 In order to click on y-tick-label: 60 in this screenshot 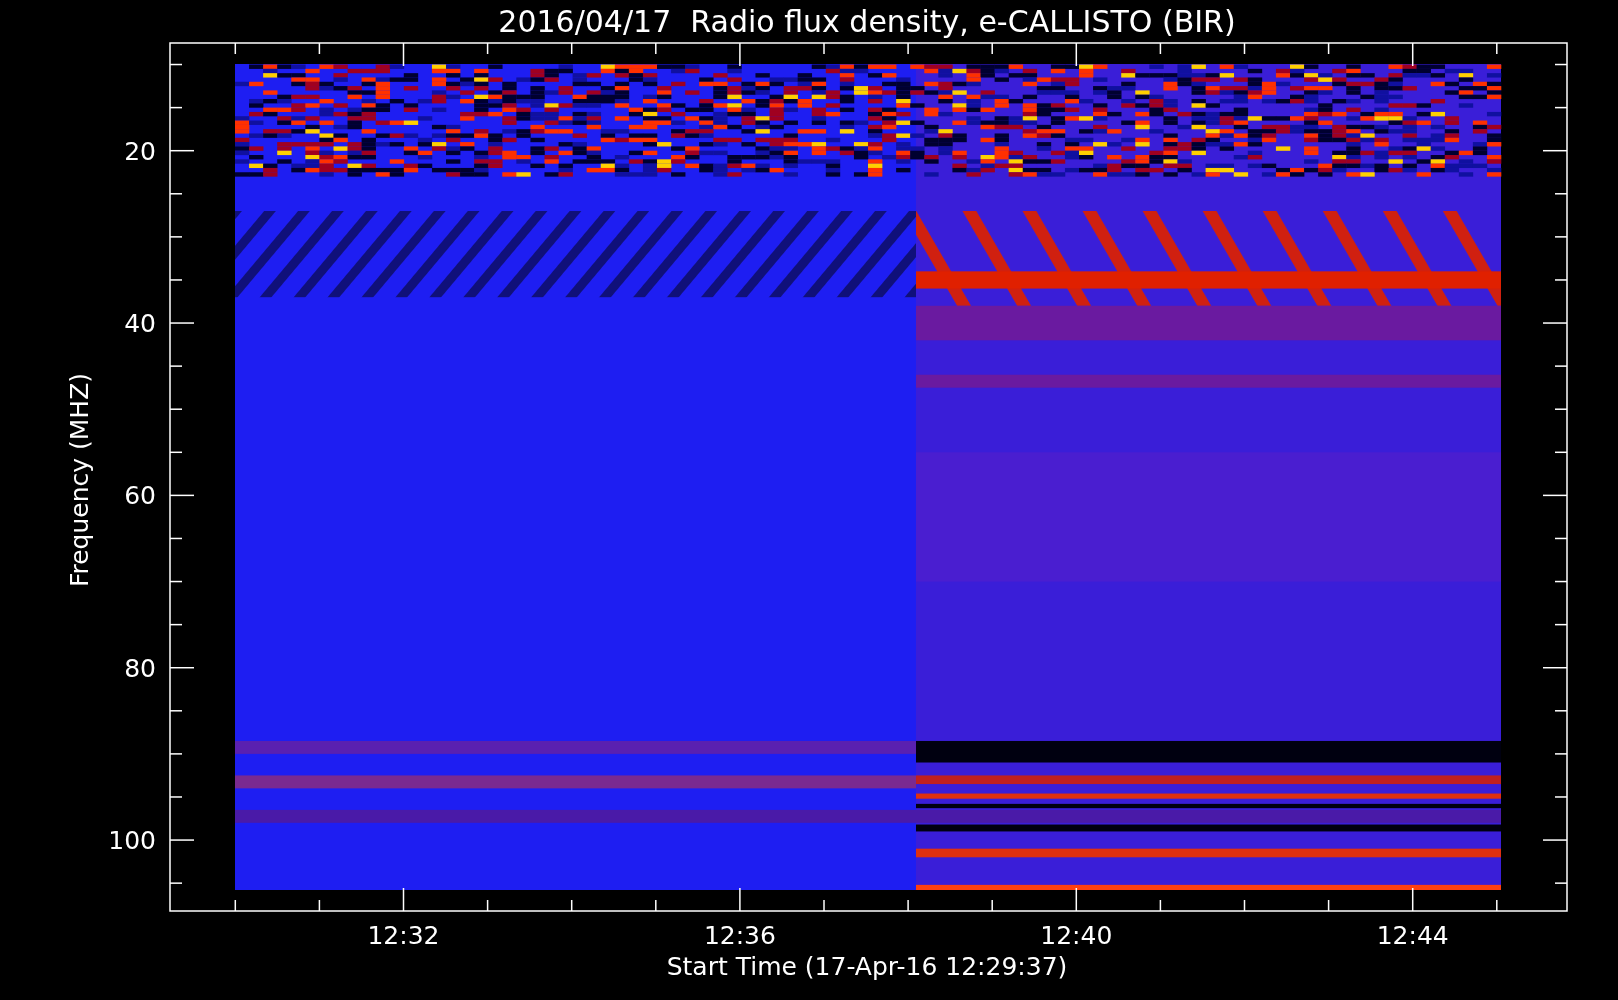, I will do `click(140, 496)`.